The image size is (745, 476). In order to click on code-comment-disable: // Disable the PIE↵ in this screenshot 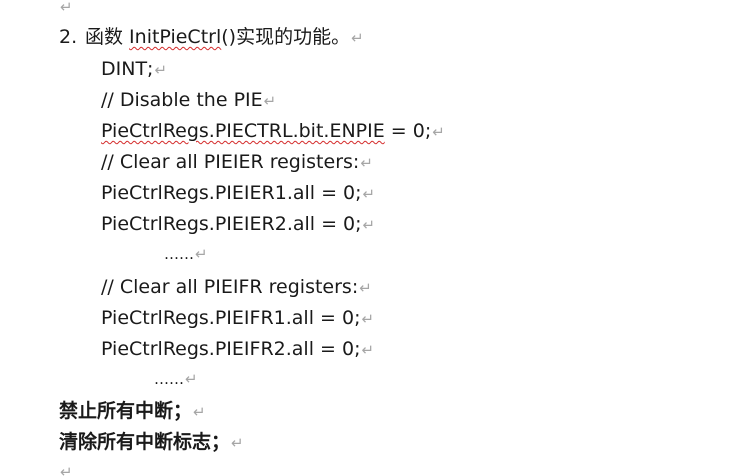, I will do `click(188, 100)`.